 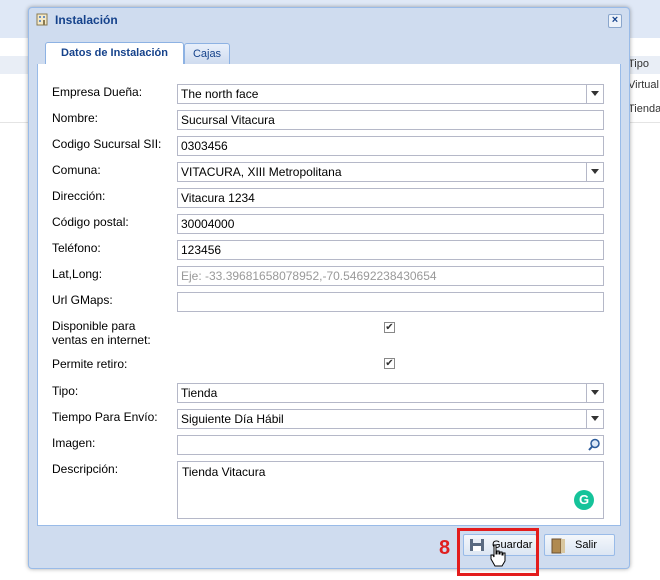 I want to click on telefono-label: Teléfono:, so click(x=76, y=248).